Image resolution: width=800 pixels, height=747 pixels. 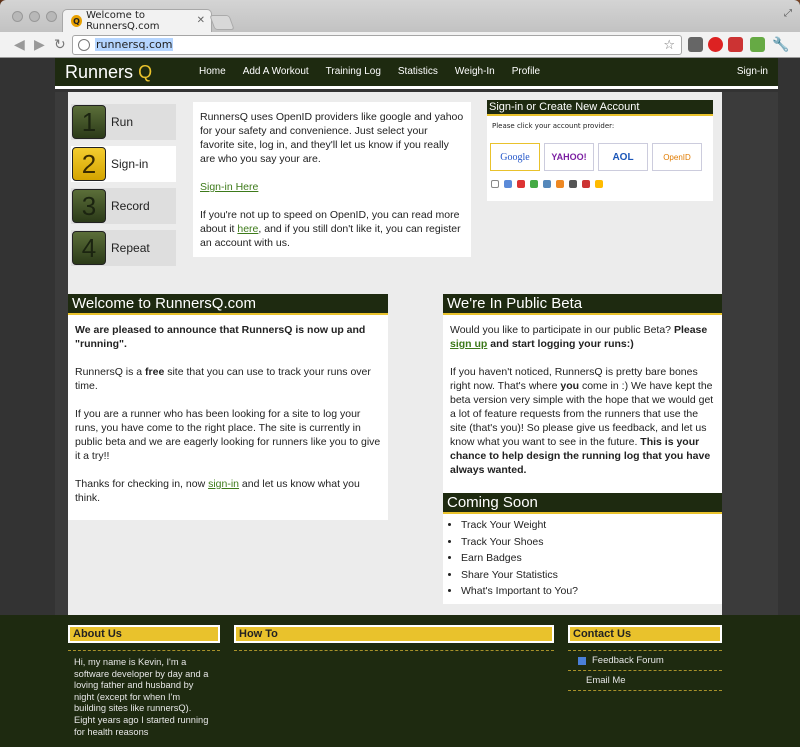 I want to click on nav-weigh-in: Weigh-In, so click(x=475, y=71).